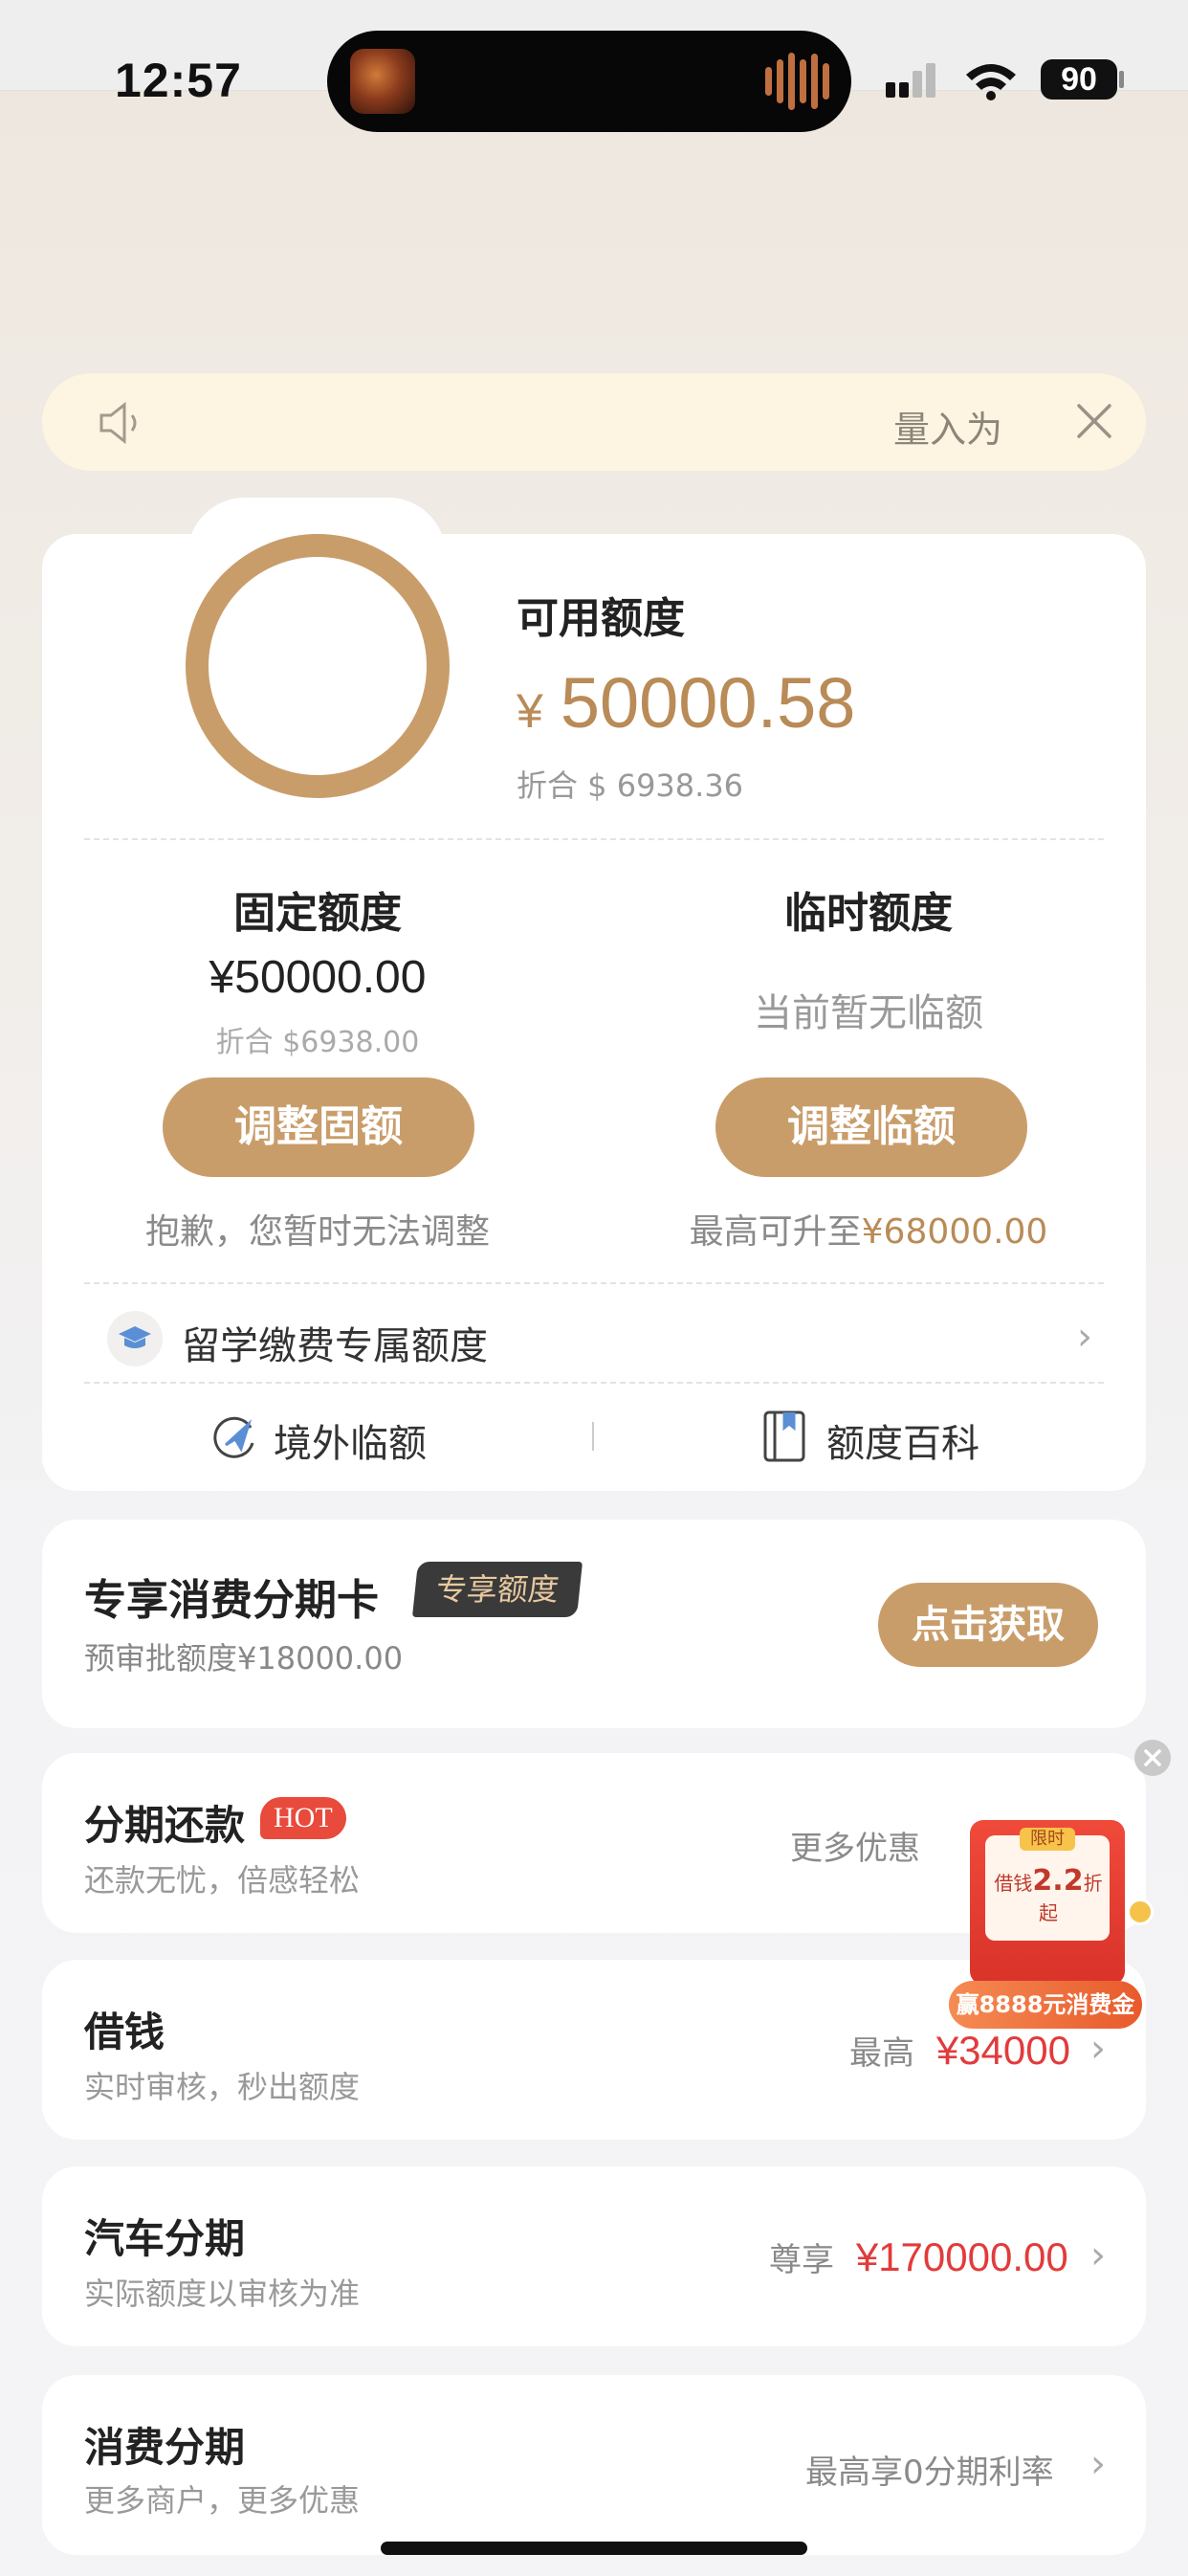 This screenshot has width=1188, height=2576. Describe the element at coordinates (871, 1127) in the screenshot. I see `adjust-temp-button: 调整临额` at that location.